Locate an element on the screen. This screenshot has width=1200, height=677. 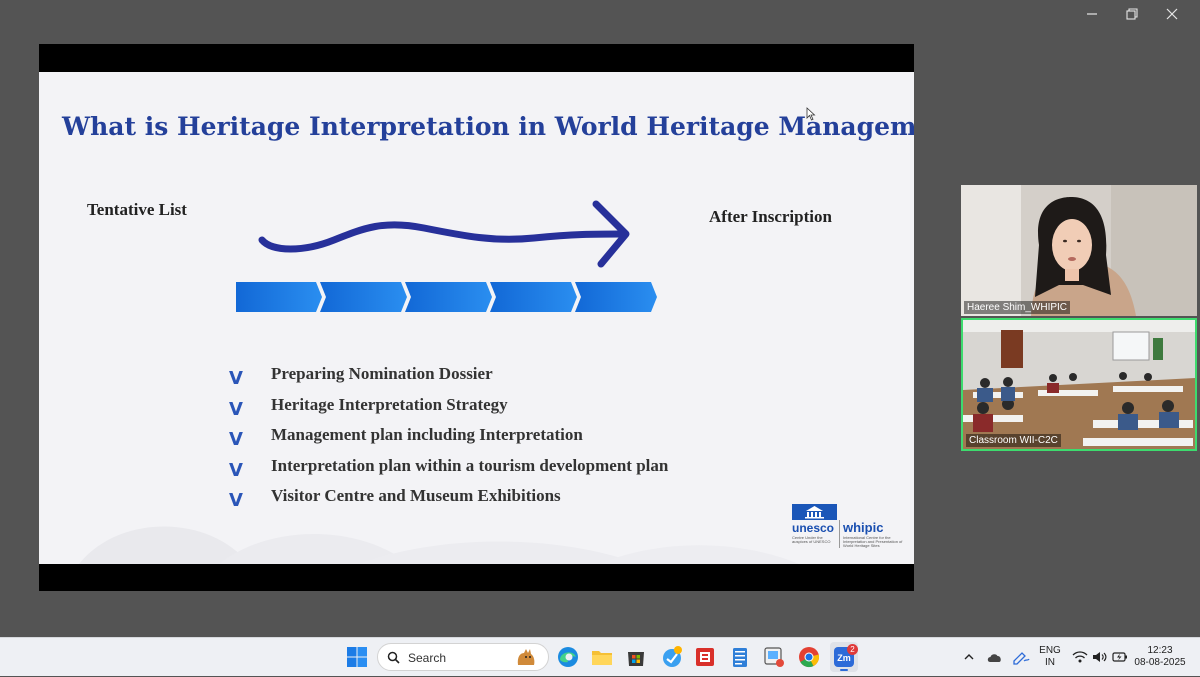
battery-charging-icon is located at coordinates (1120, 657).